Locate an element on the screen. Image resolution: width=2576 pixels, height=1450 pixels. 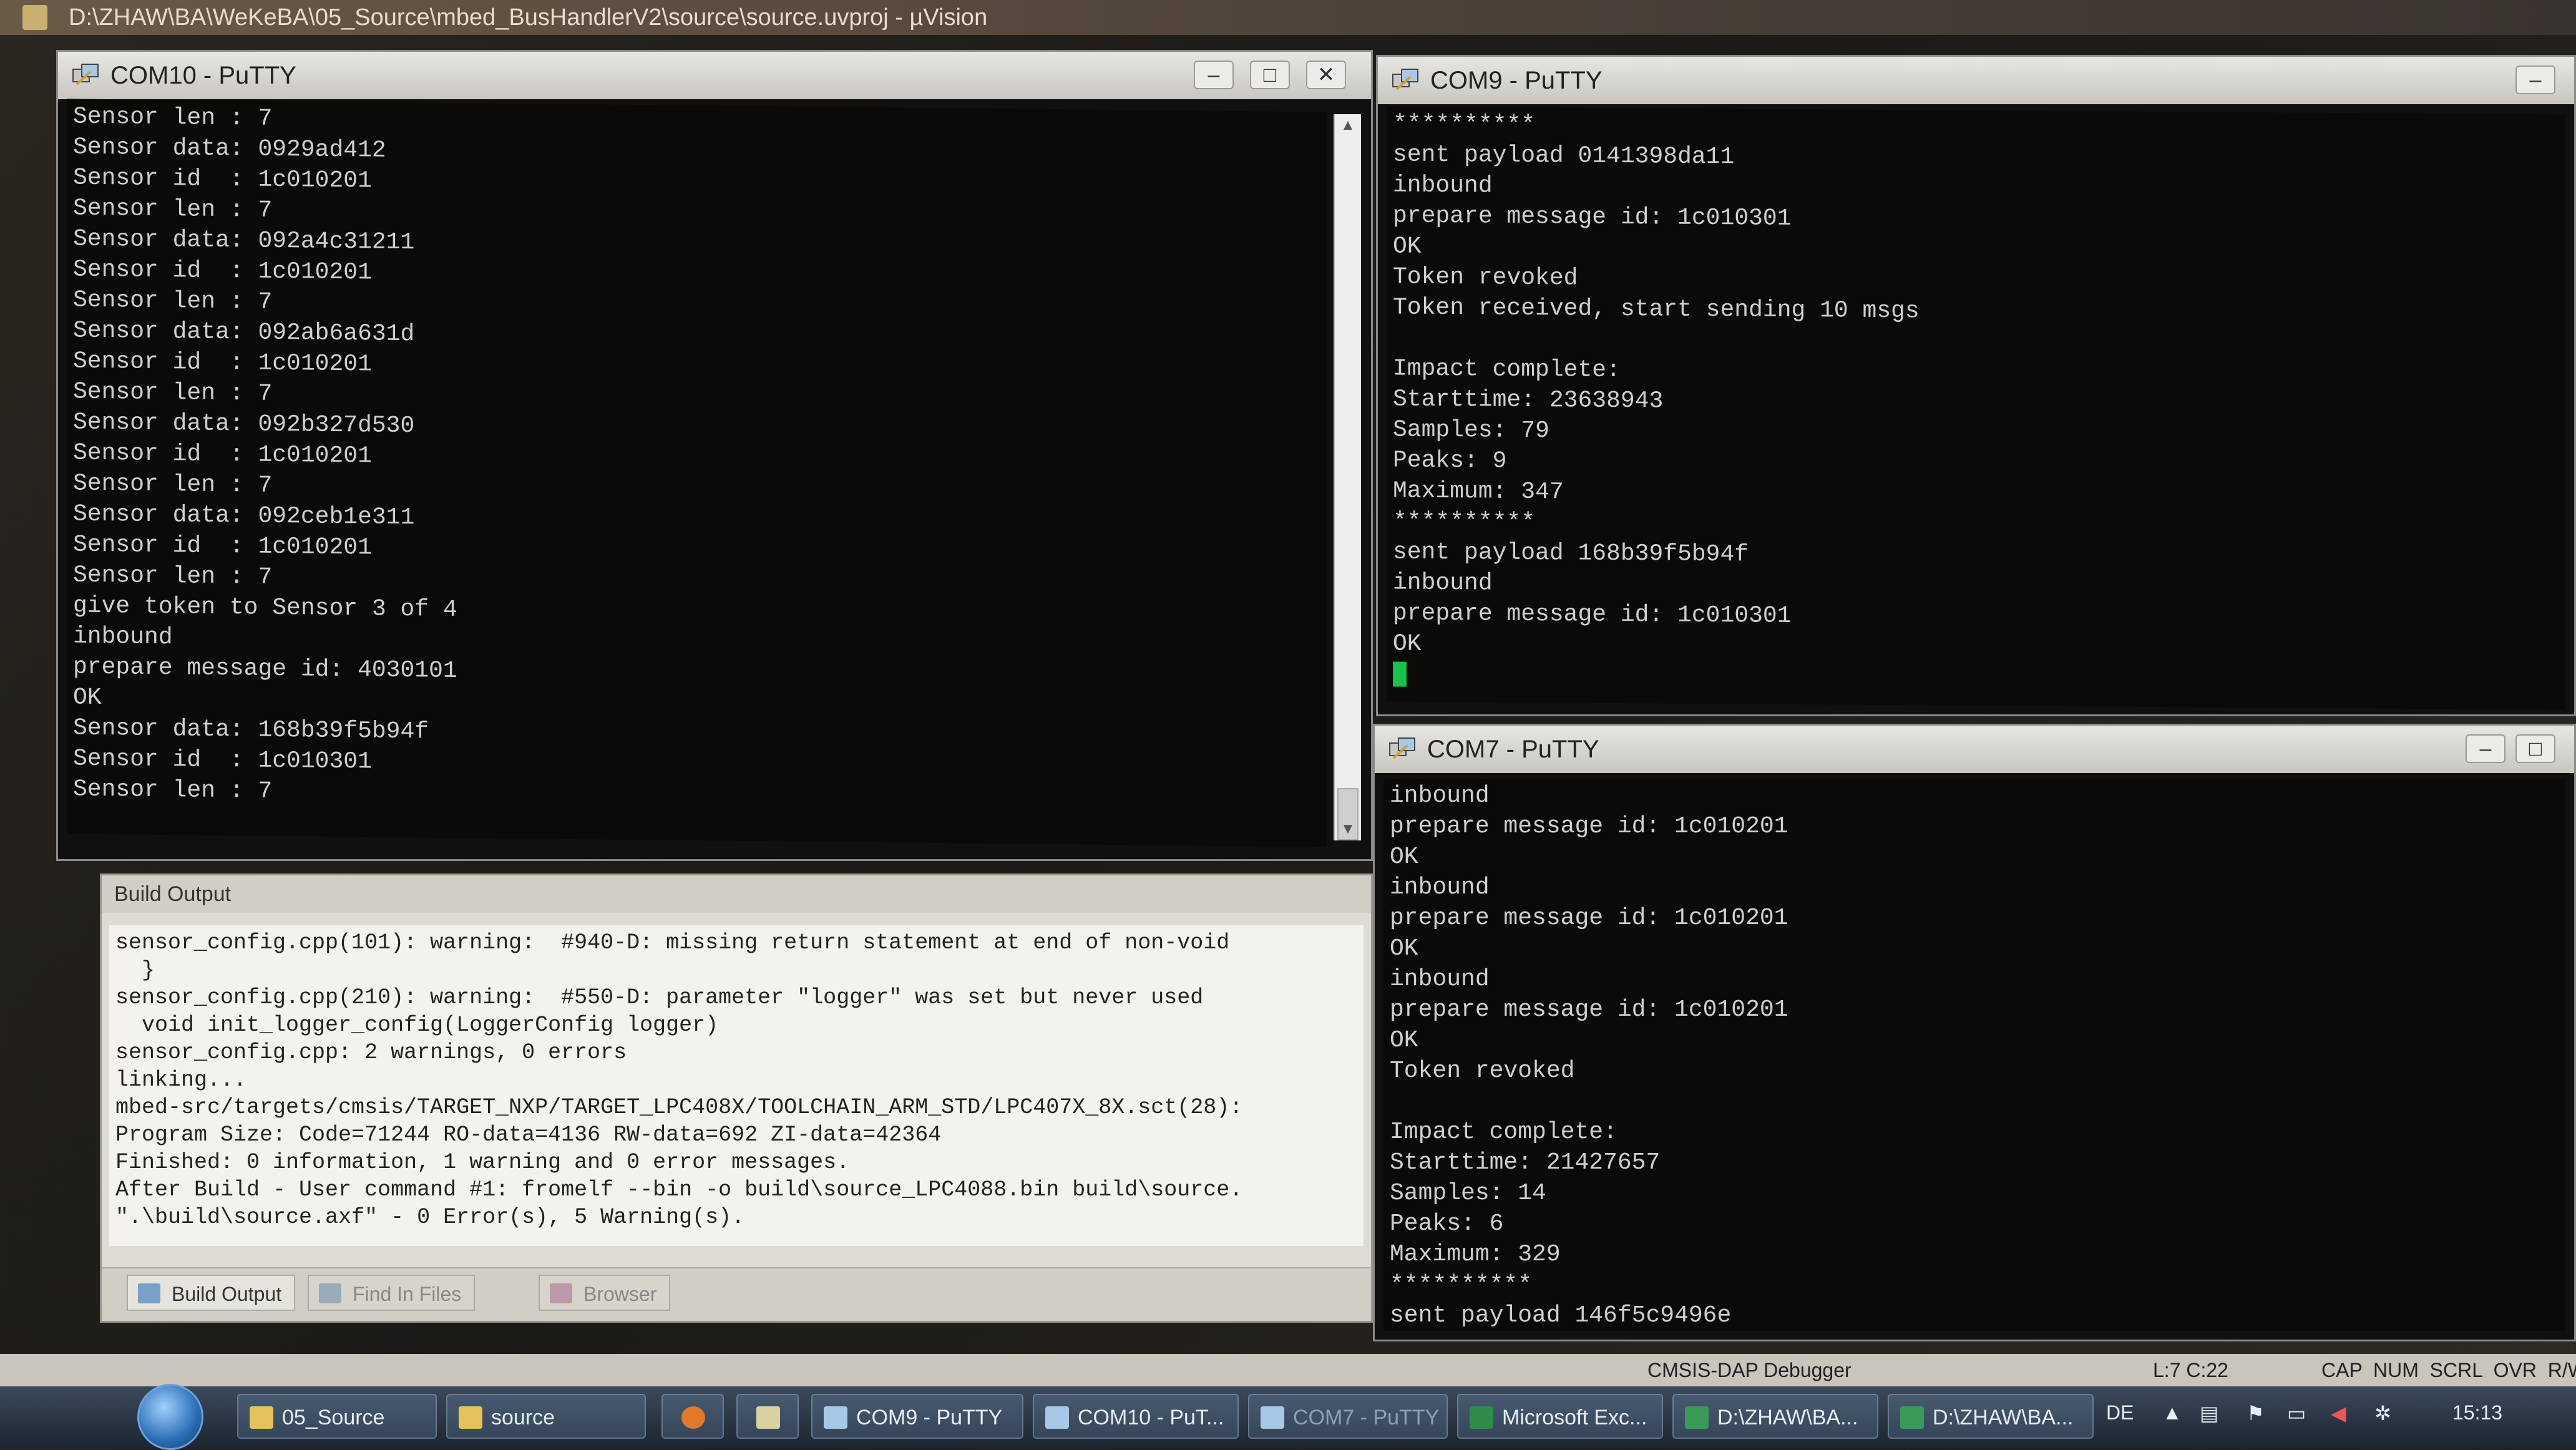
tab-find-in-files: Find In Files is located at coordinates (392, 1293).